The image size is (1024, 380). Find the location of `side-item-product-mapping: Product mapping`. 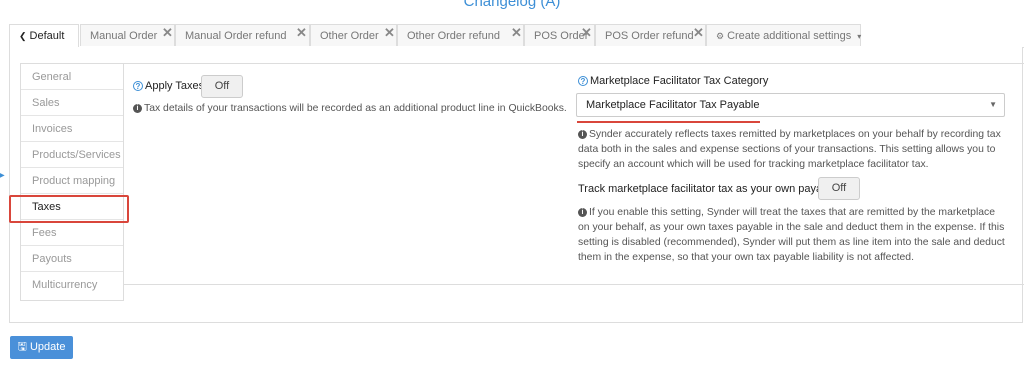

side-item-product-mapping: Product mapping is located at coordinates (72, 181).